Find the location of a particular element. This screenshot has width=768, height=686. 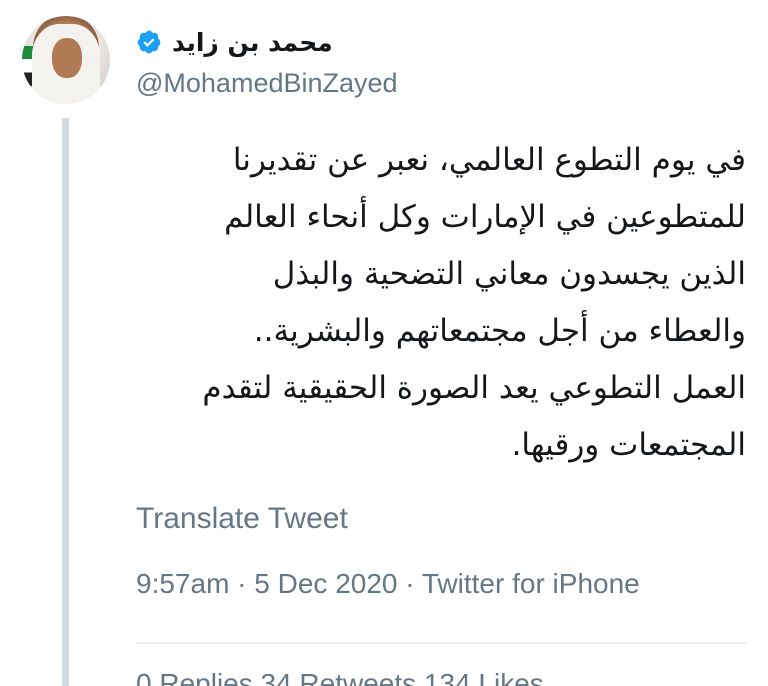

author-handle: @MohamedBinZayed is located at coordinates (267, 83).